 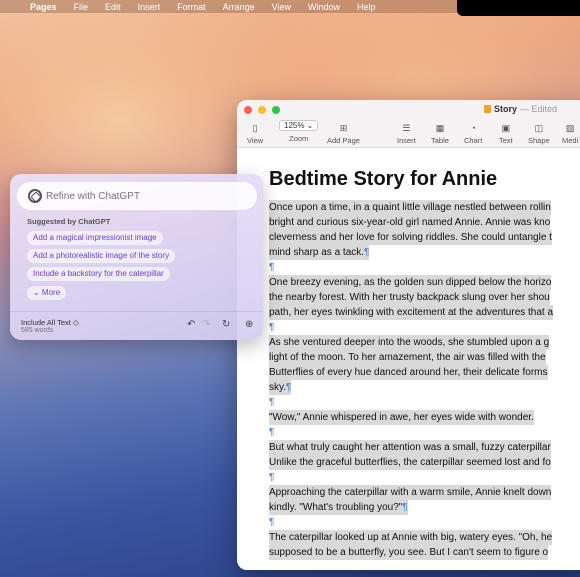 I want to click on close-button, so click(x=248, y=110).